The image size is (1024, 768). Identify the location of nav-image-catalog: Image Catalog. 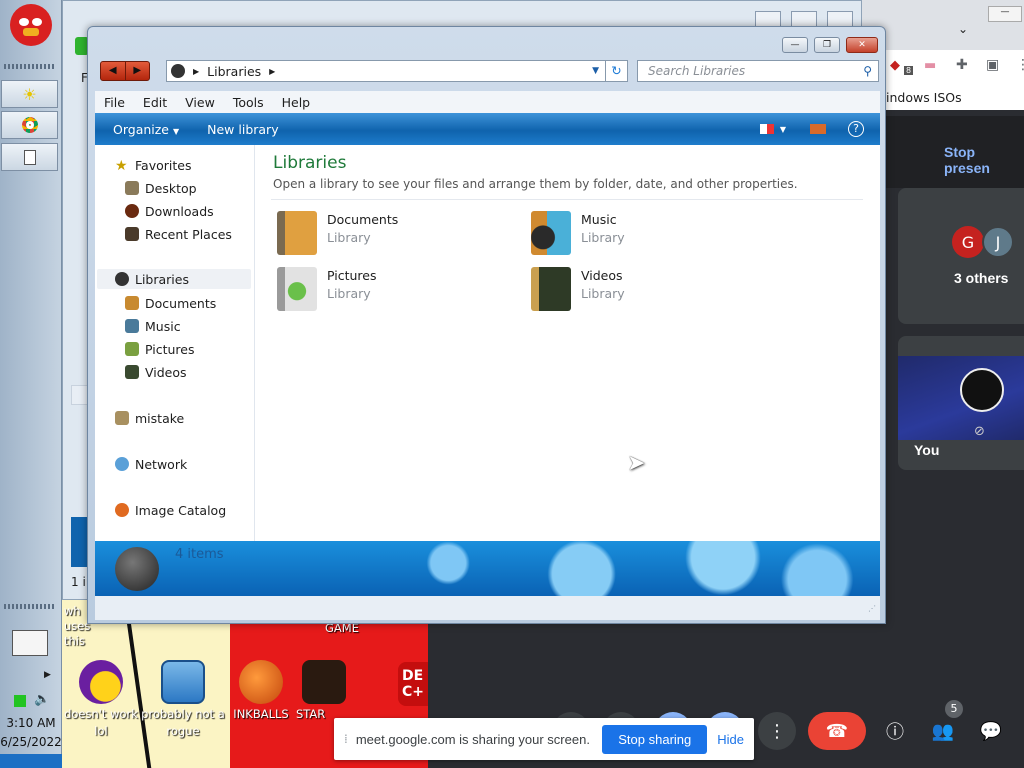
(170, 510).